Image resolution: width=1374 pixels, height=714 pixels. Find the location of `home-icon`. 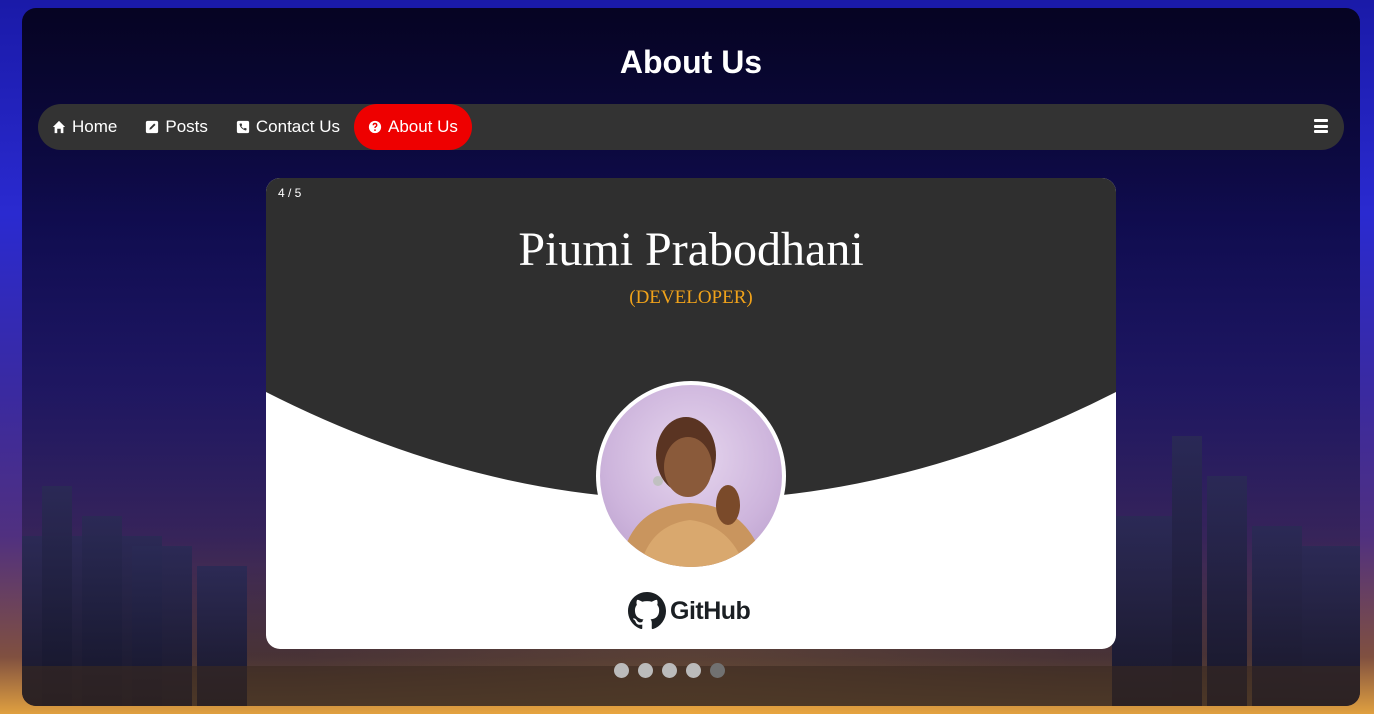

home-icon is located at coordinates (59, 127).